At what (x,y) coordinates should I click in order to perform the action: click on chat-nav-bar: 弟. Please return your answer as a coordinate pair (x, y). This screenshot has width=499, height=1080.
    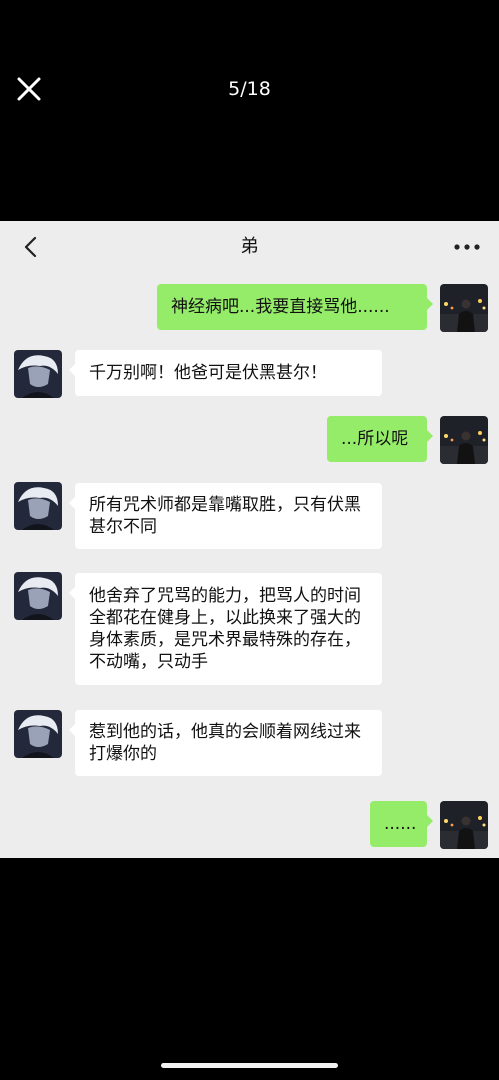
    Looking at the image, I should click on (249, 247).